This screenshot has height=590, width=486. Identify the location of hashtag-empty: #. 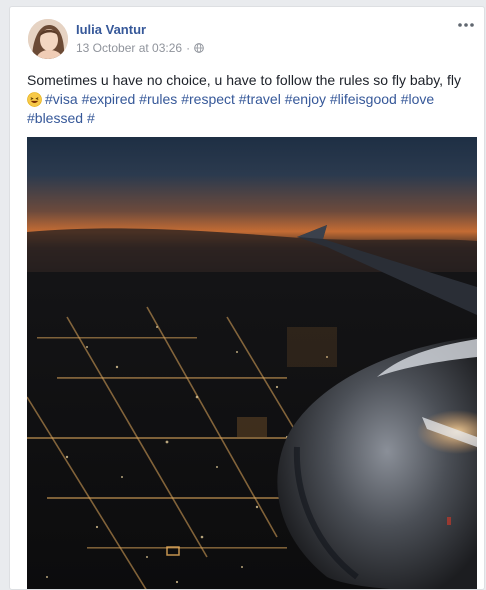
(91, 118).